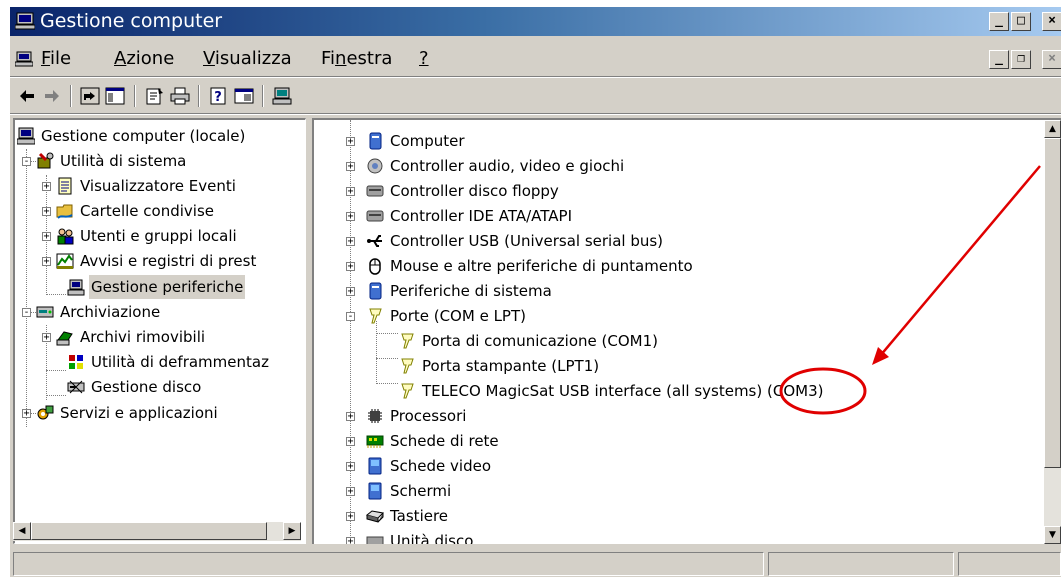 This screenshot has height=577, width=1061. I want to click on status-bar, so click(535, 562).